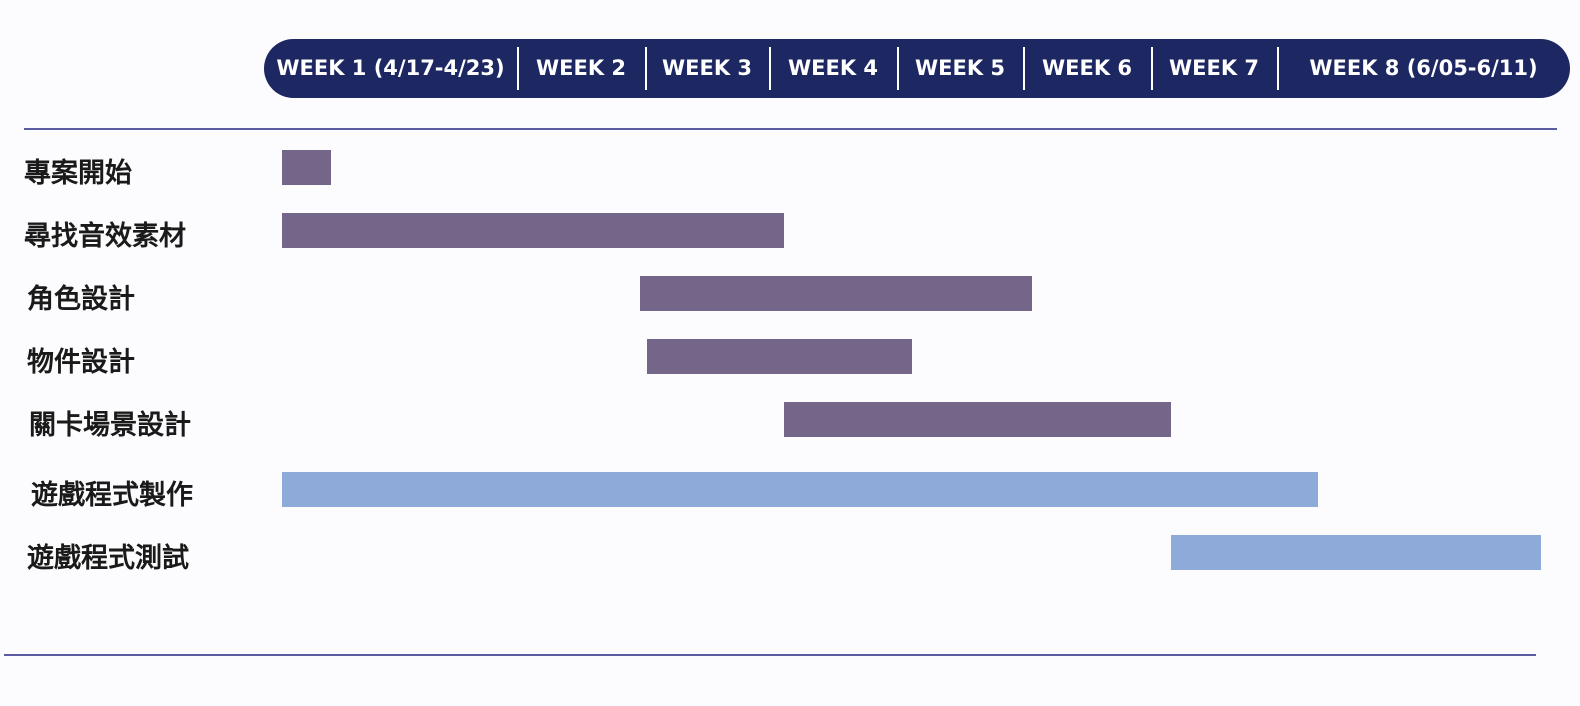 The image size is (1580, 706). What do you see at coordinates (790, 129) in the screenshot?
I see `top-divider` at bounding box center [790, 129].